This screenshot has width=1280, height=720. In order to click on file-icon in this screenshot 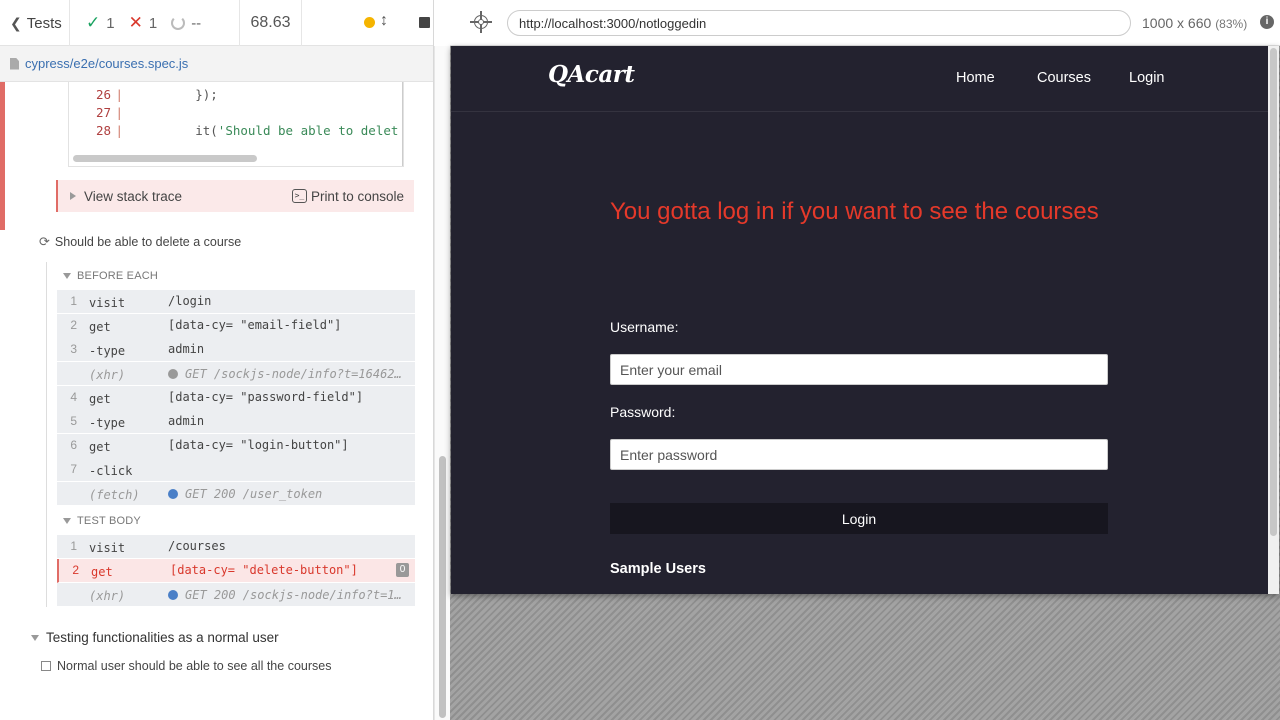, I will do `click(14, 63)`.